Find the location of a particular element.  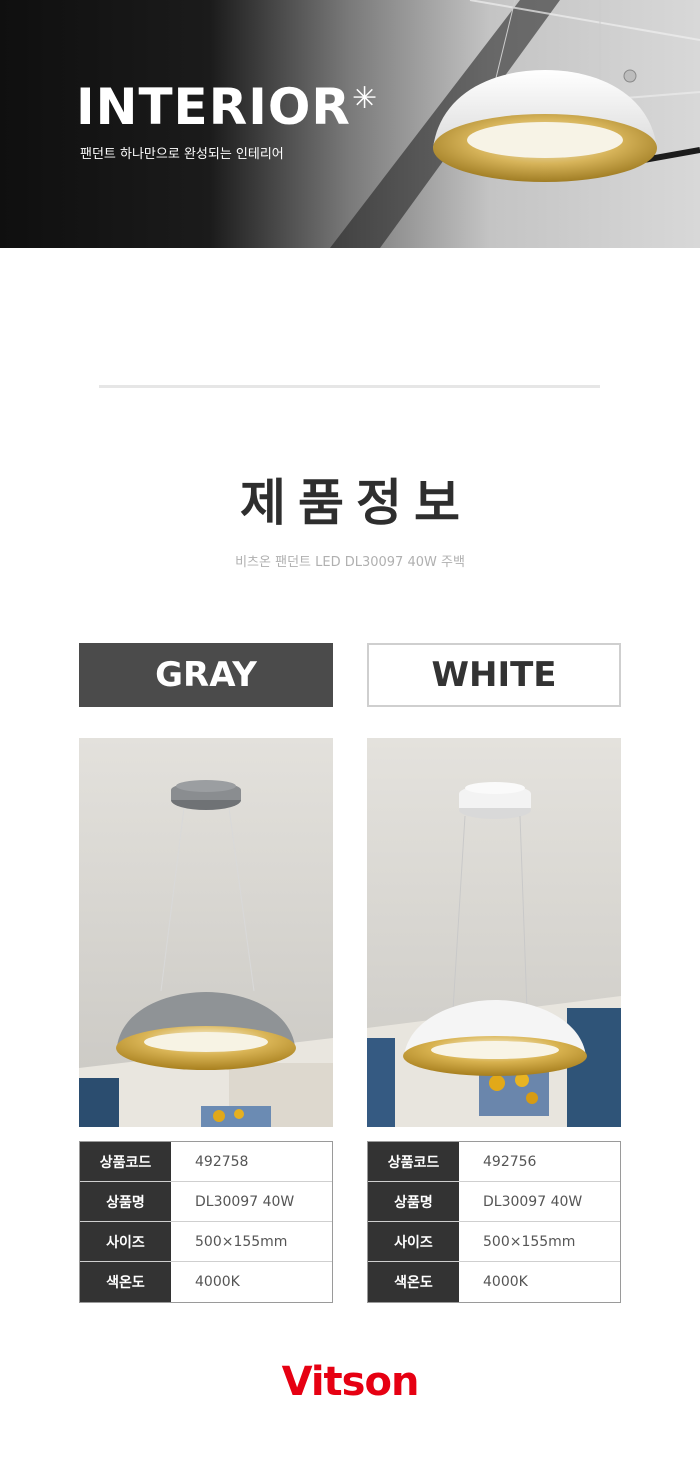

hero-subtitle: 팬던트 하나만으로 완성되는 인테리어 is located at coordinates (182, 154).